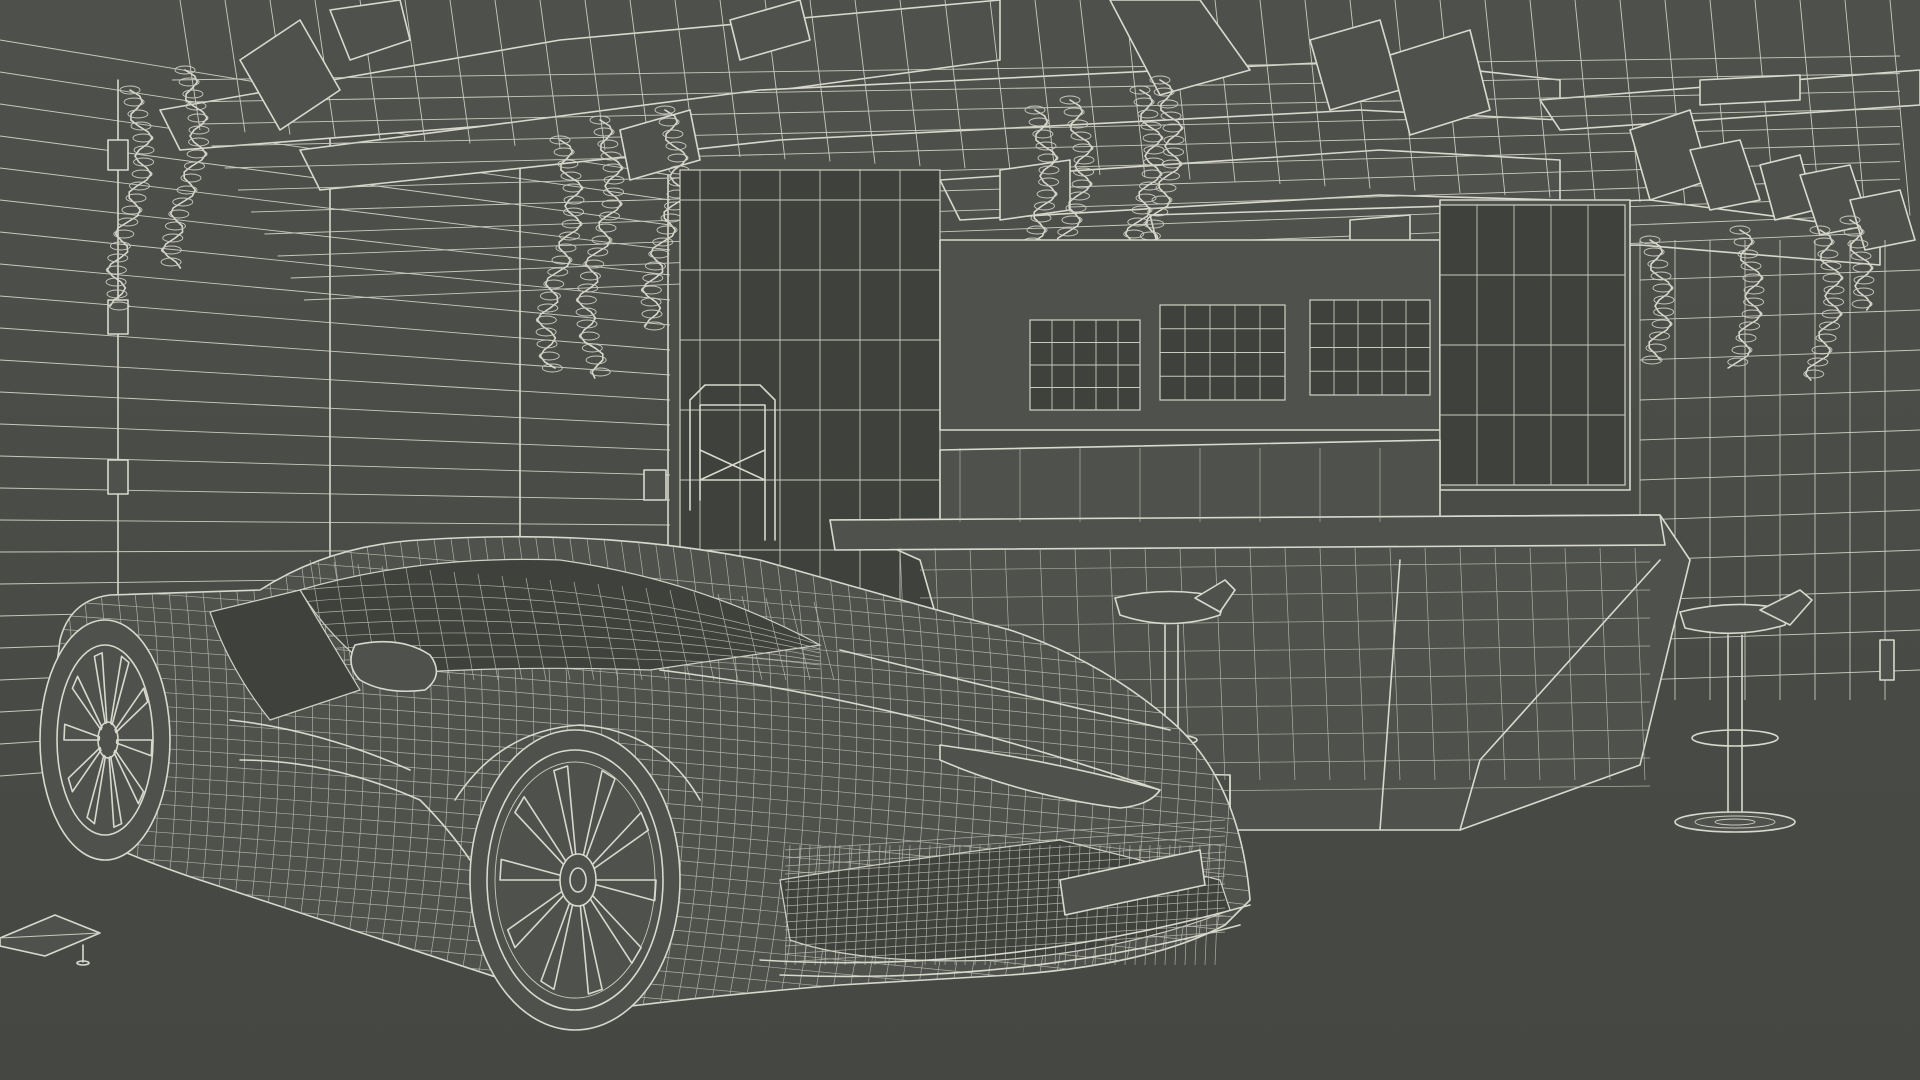  I want to click on rear-wheel, so click(105, 740).